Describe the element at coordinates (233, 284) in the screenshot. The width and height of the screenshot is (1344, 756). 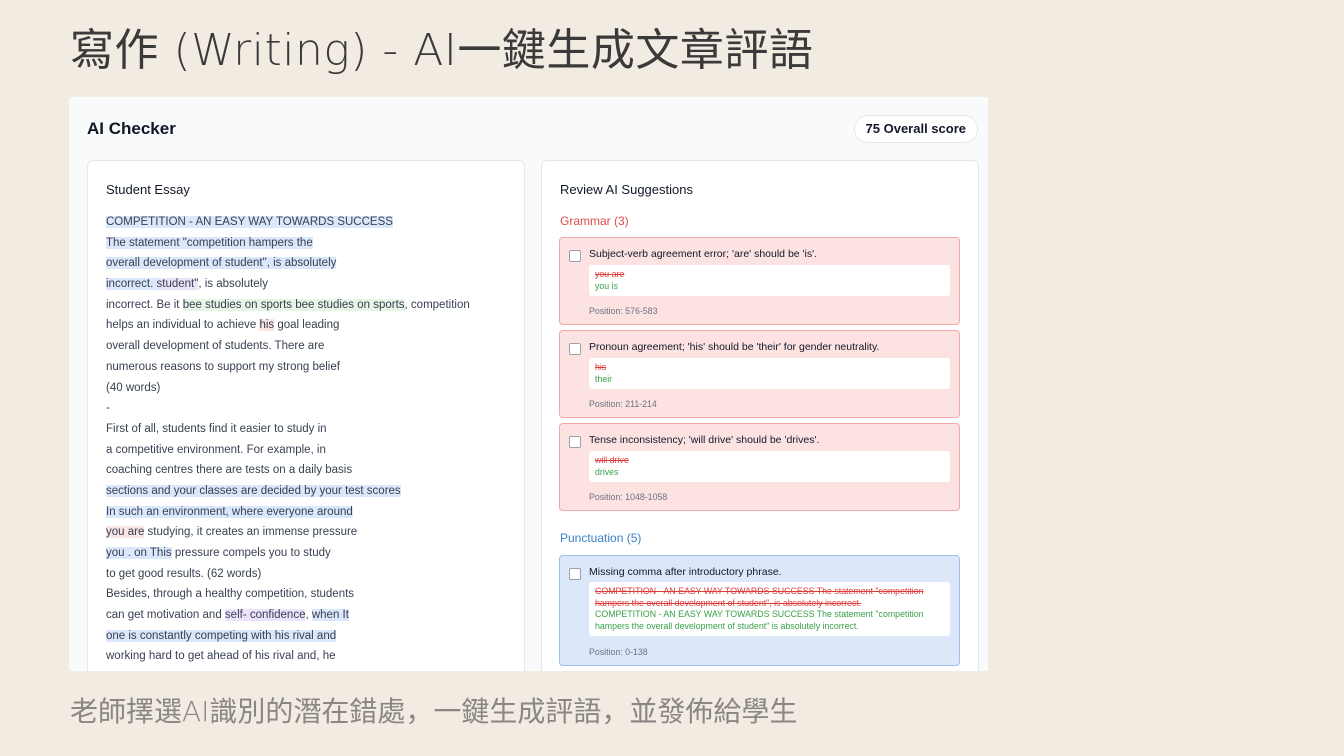
I see `essay-text-segment: , is absolutely` at that location.